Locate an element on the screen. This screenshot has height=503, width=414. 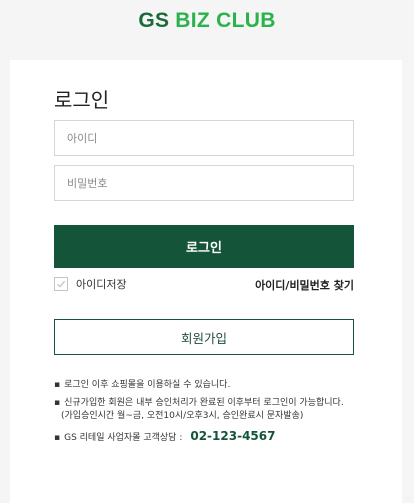
logo: GS BIZ CLUB is located at coordinates (207, 21).